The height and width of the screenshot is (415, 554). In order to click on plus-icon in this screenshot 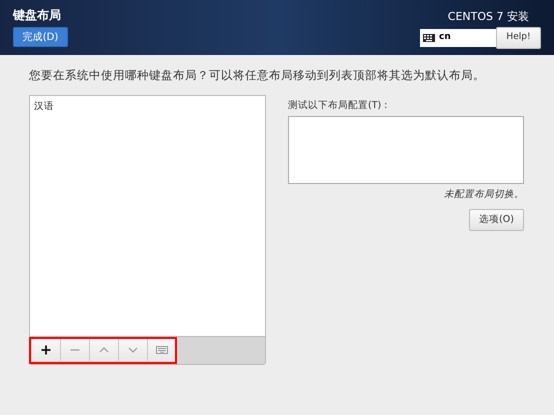, I will do `click(46, 350)`.